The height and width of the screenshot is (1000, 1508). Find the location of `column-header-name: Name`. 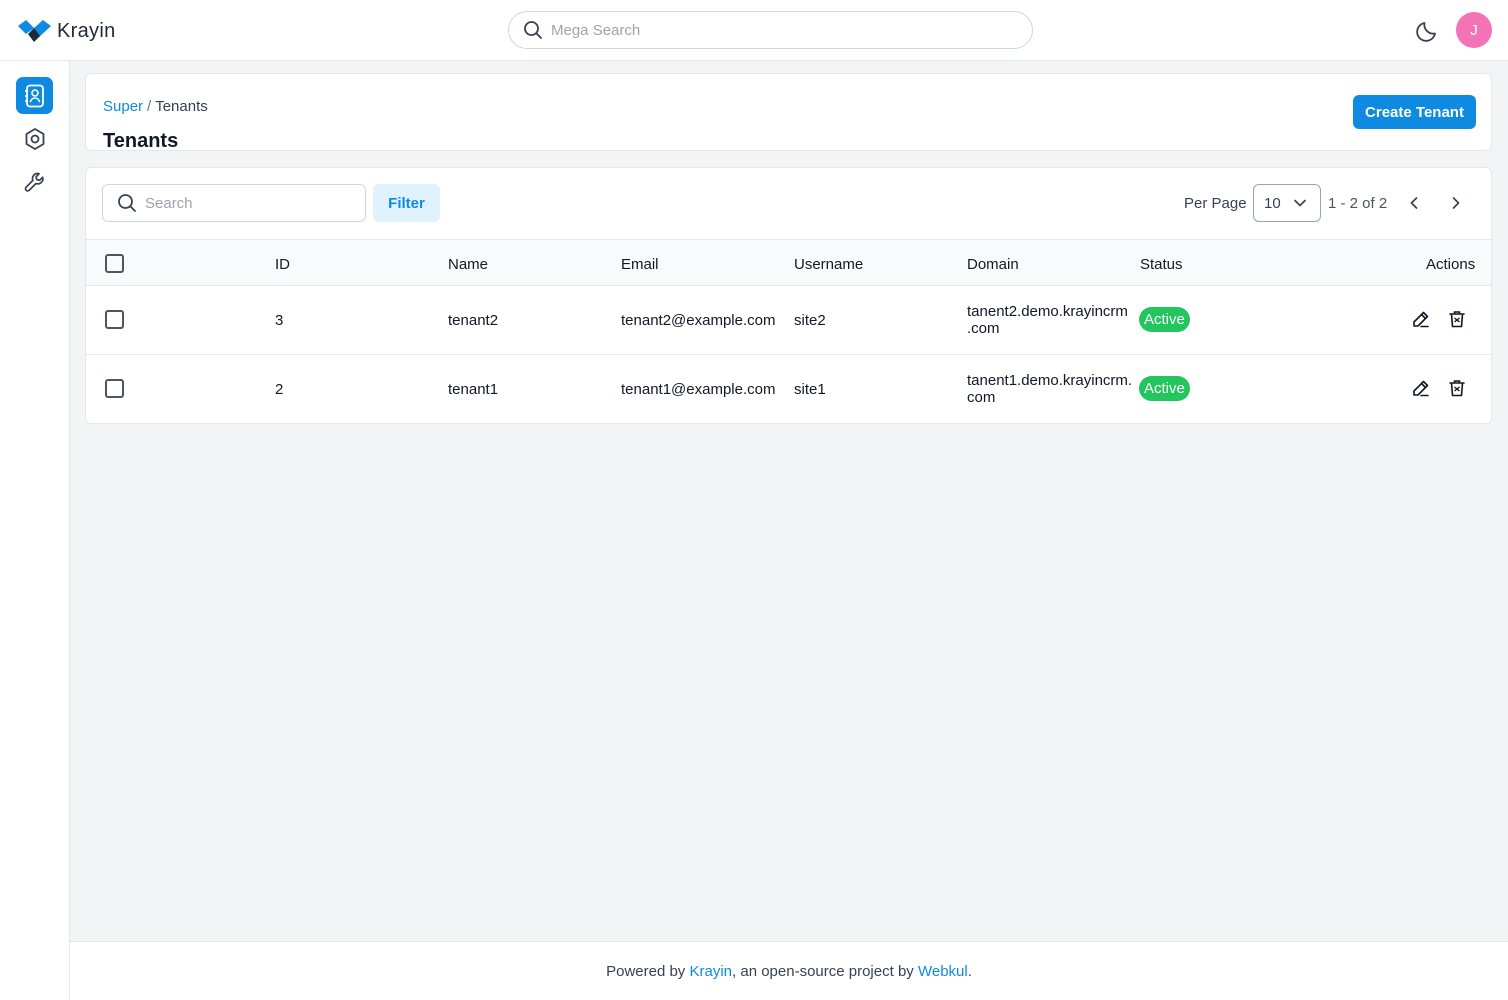

column-header-name: Name is located at coordinates (468, 264).